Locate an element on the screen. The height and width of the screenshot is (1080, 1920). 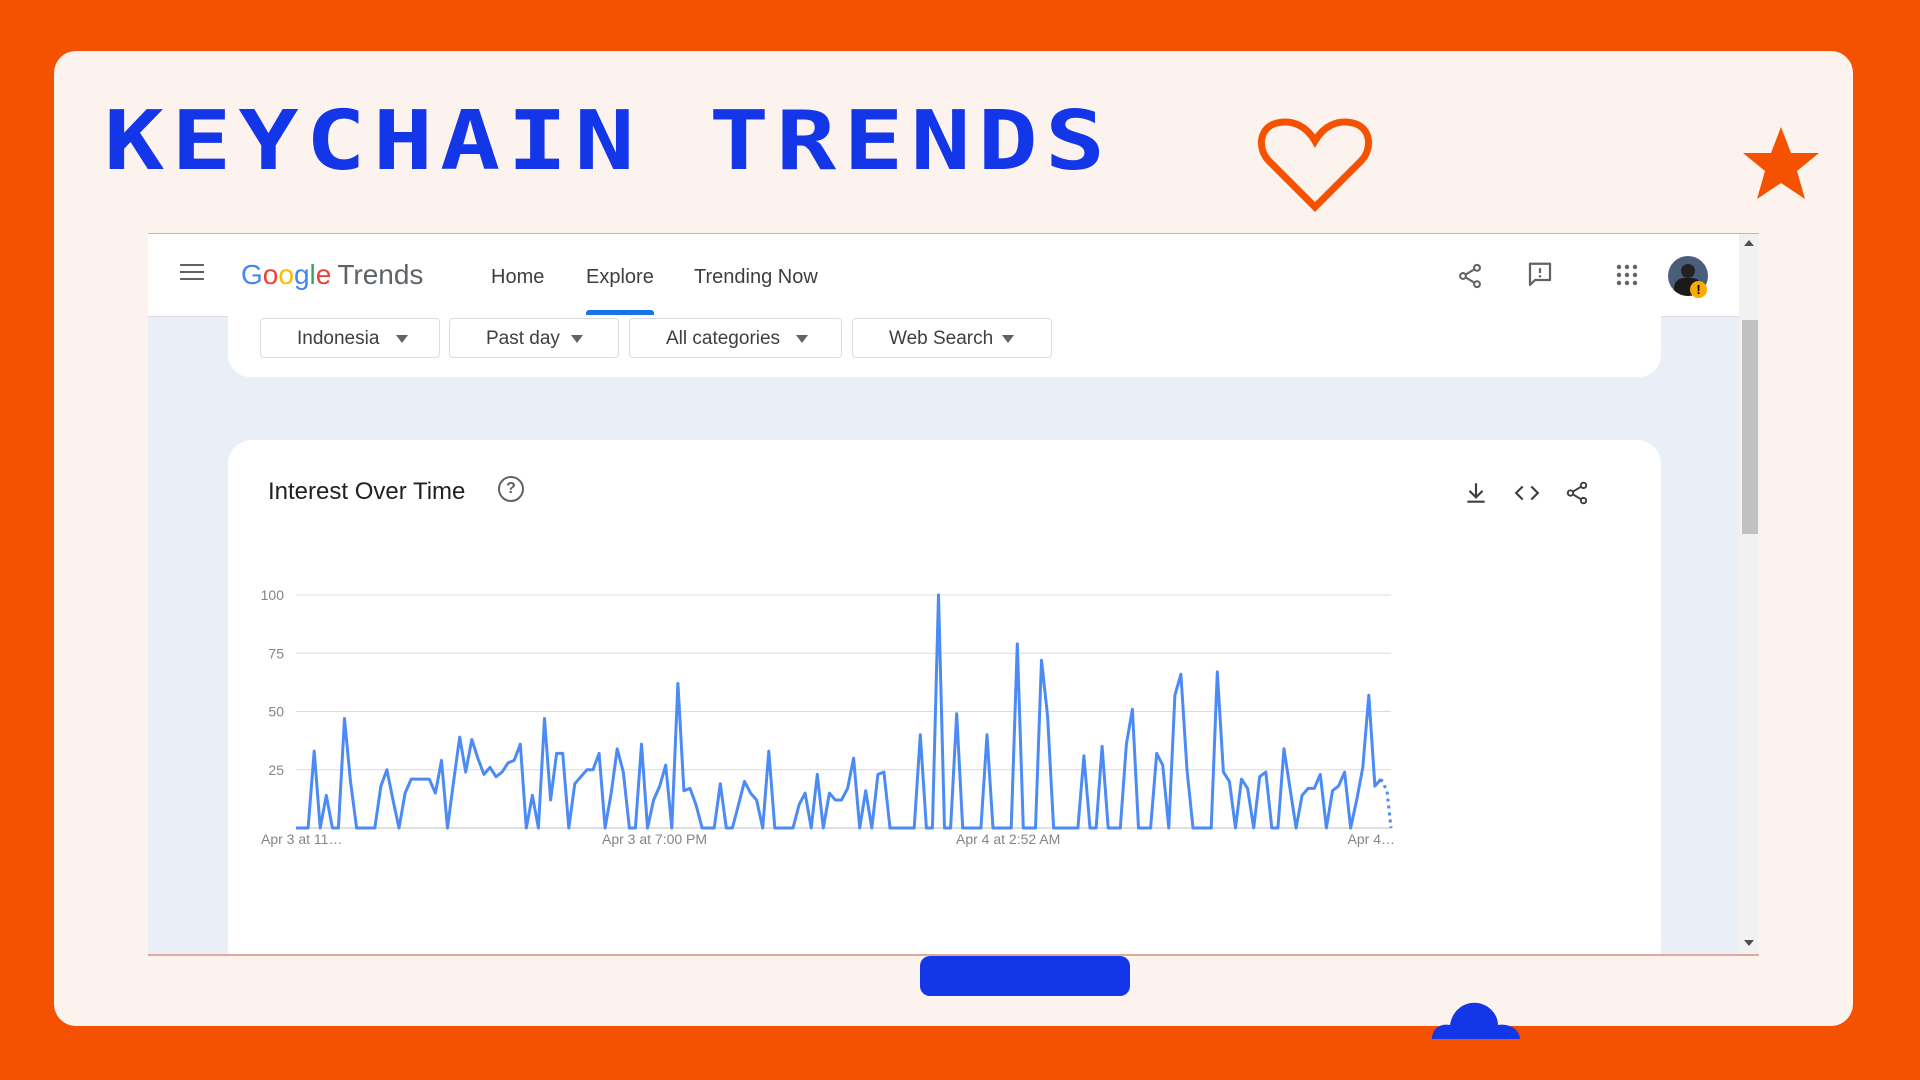
scroll-up-arrow is located at coordinates (1749, 243).